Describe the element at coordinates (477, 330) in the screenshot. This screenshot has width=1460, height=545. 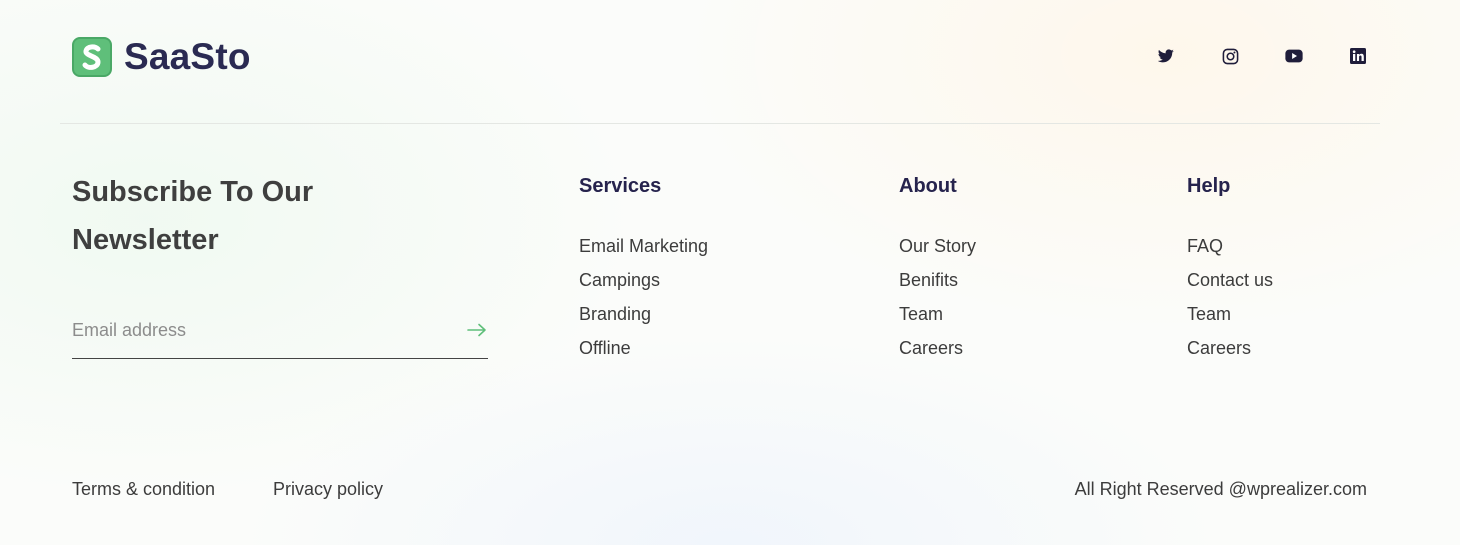
I see `arrow-right-icon` at that location.